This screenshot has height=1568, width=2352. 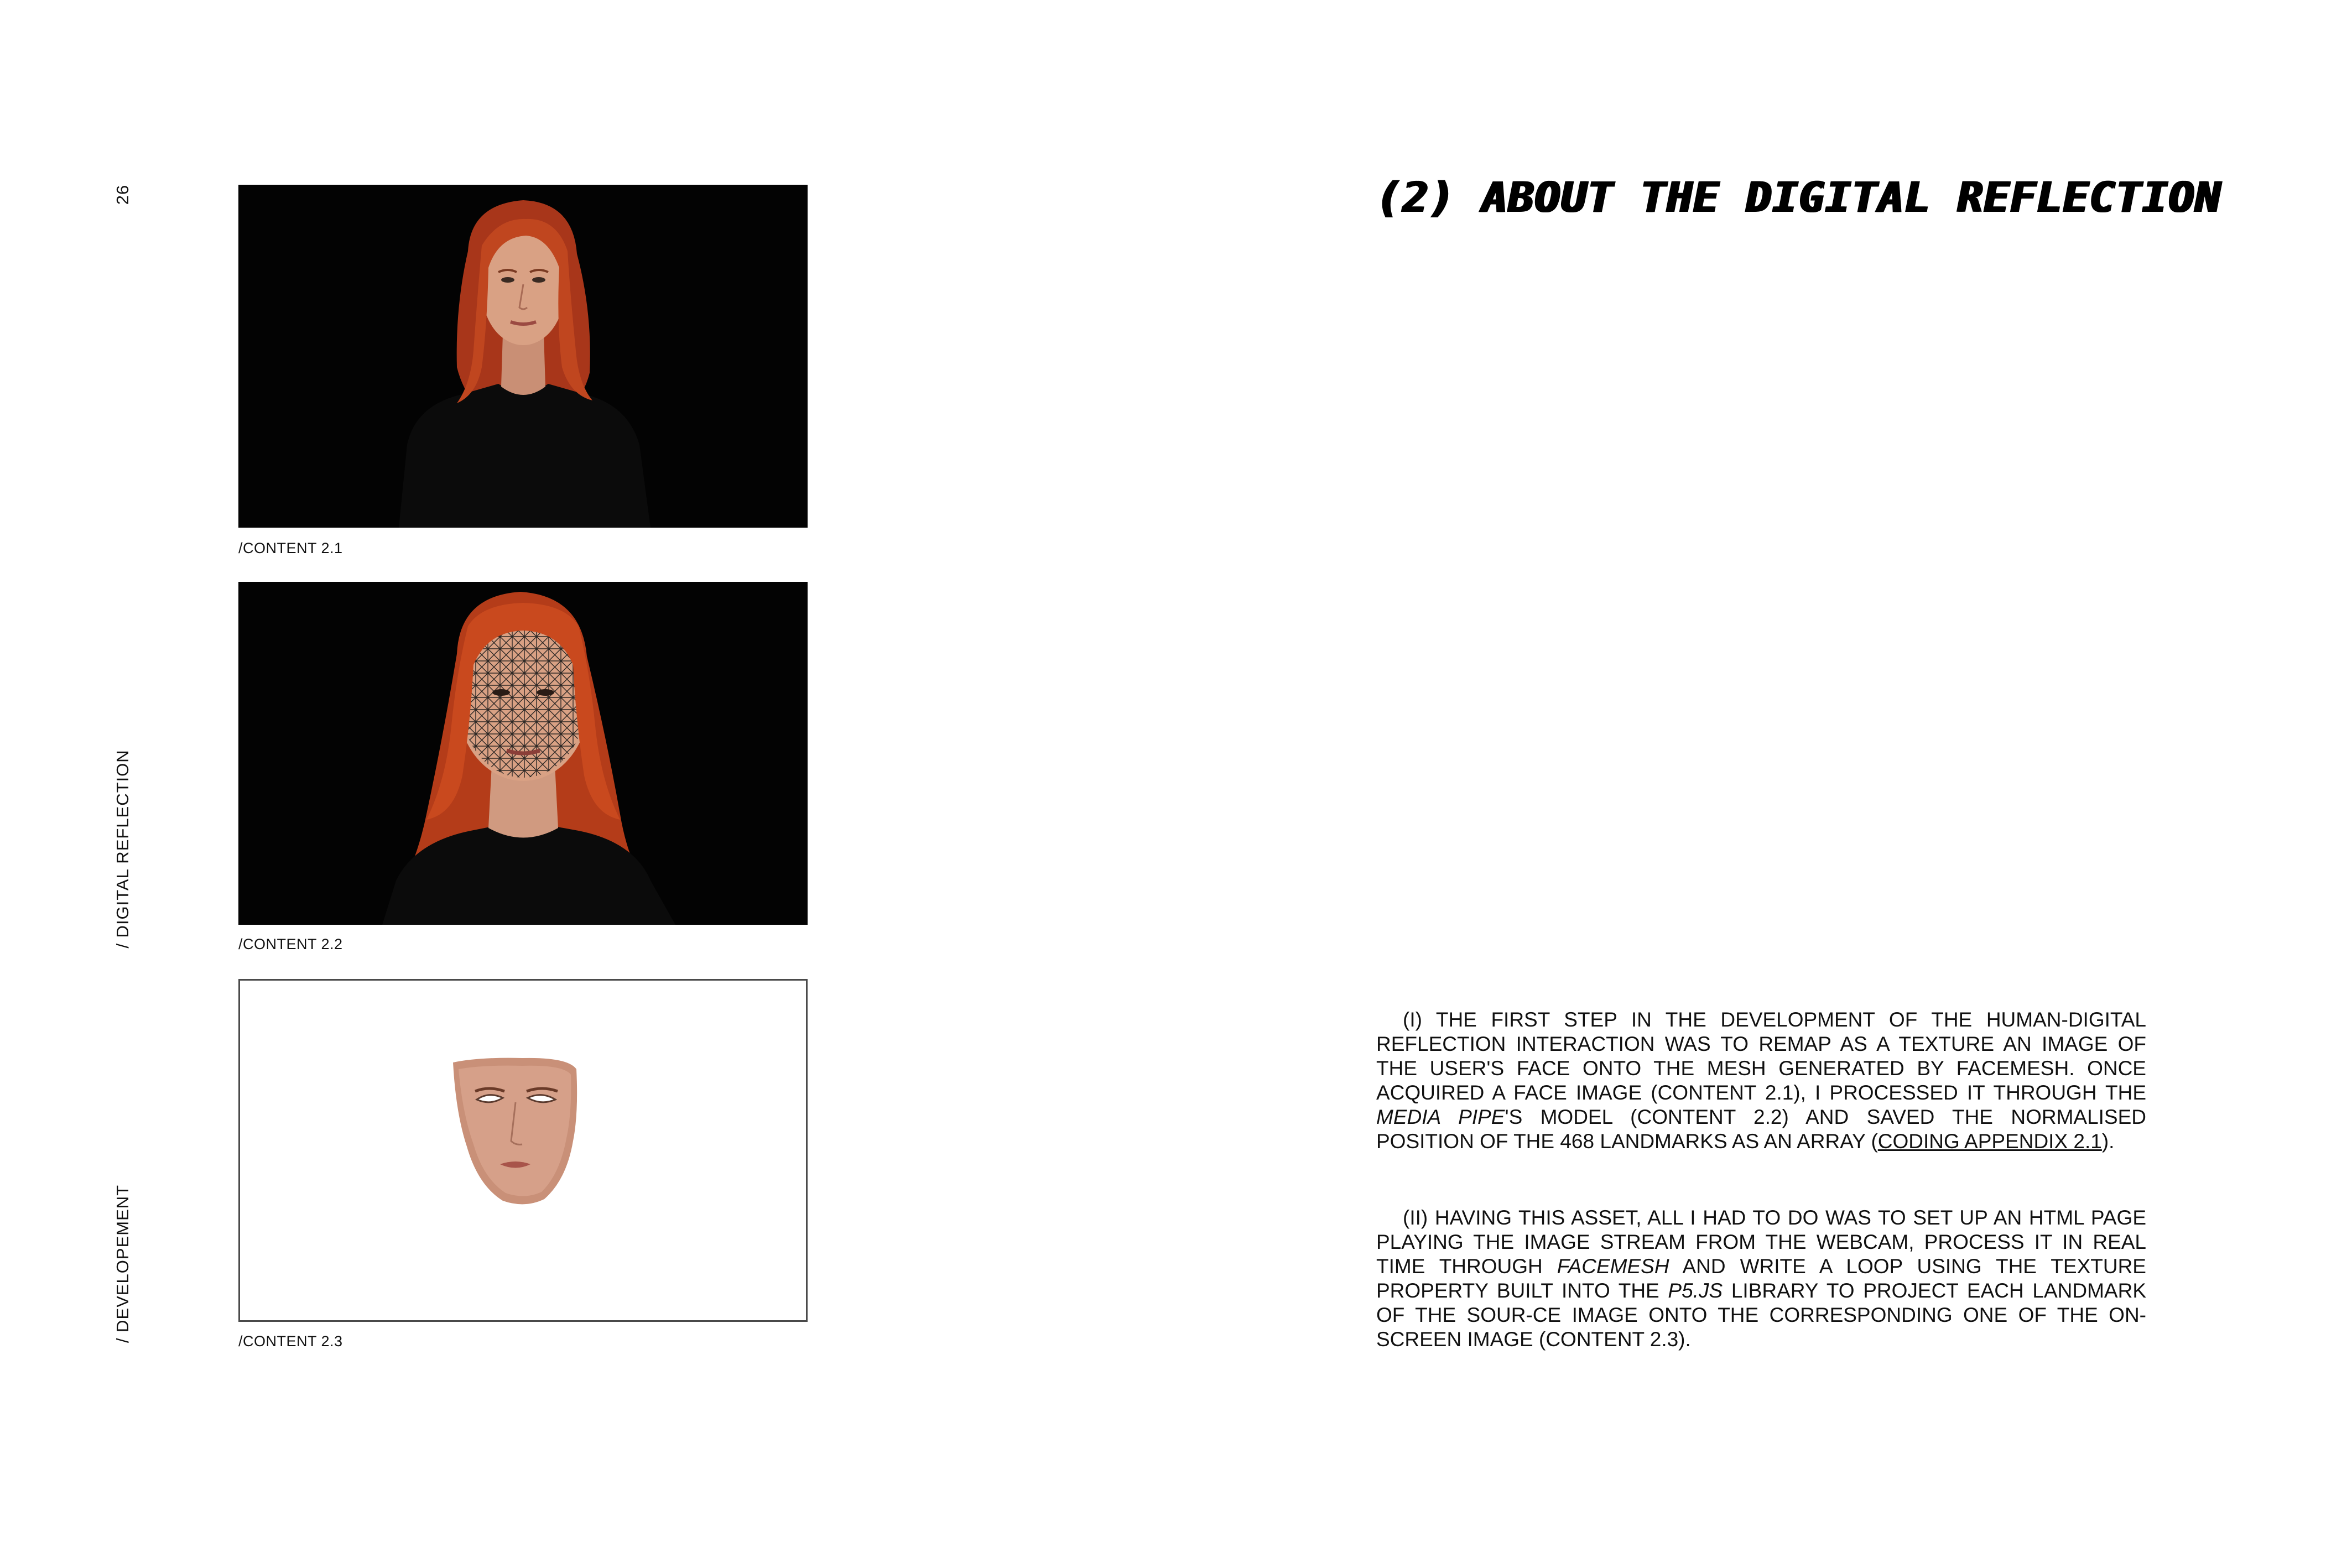 I want to click on face-mask-image, so click(x=523, y=1150).